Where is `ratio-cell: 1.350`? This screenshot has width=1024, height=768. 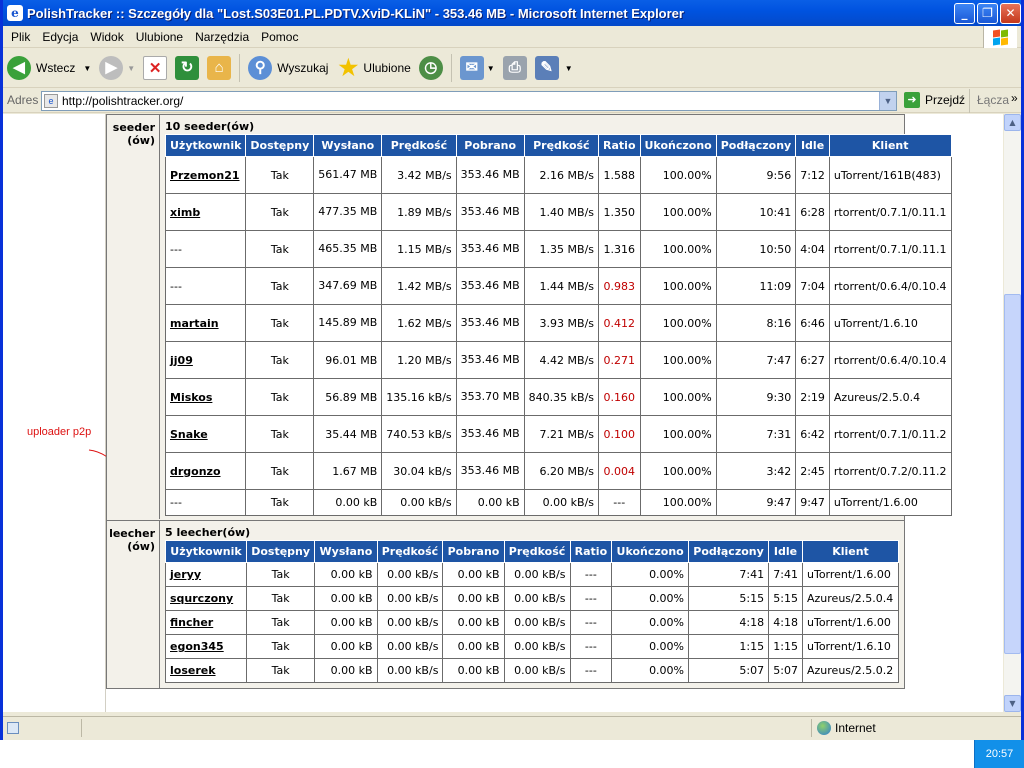
ratio-cell: 1.350 is located at coordinates (619, 212).